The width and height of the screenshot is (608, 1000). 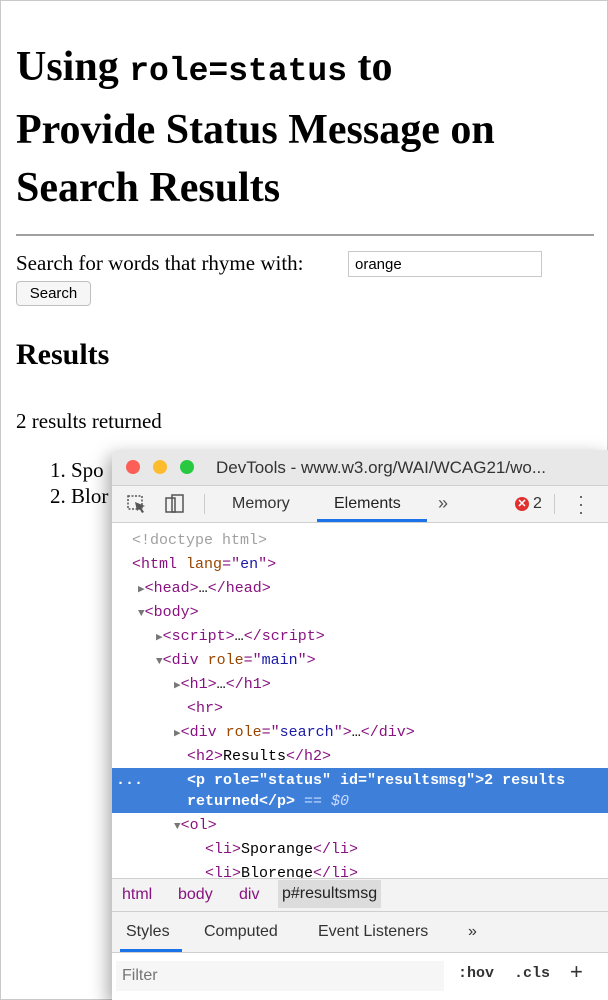 What do you see at coordinates (532, 973) in the screenshot?
I see `class-toggle: .cls` at bounding box center [532, 973].